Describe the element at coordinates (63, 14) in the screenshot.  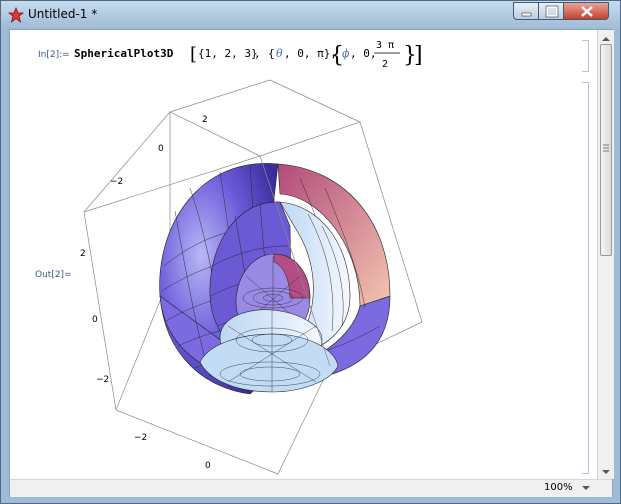
I see `window-title: Untitled-1 *` at that location.